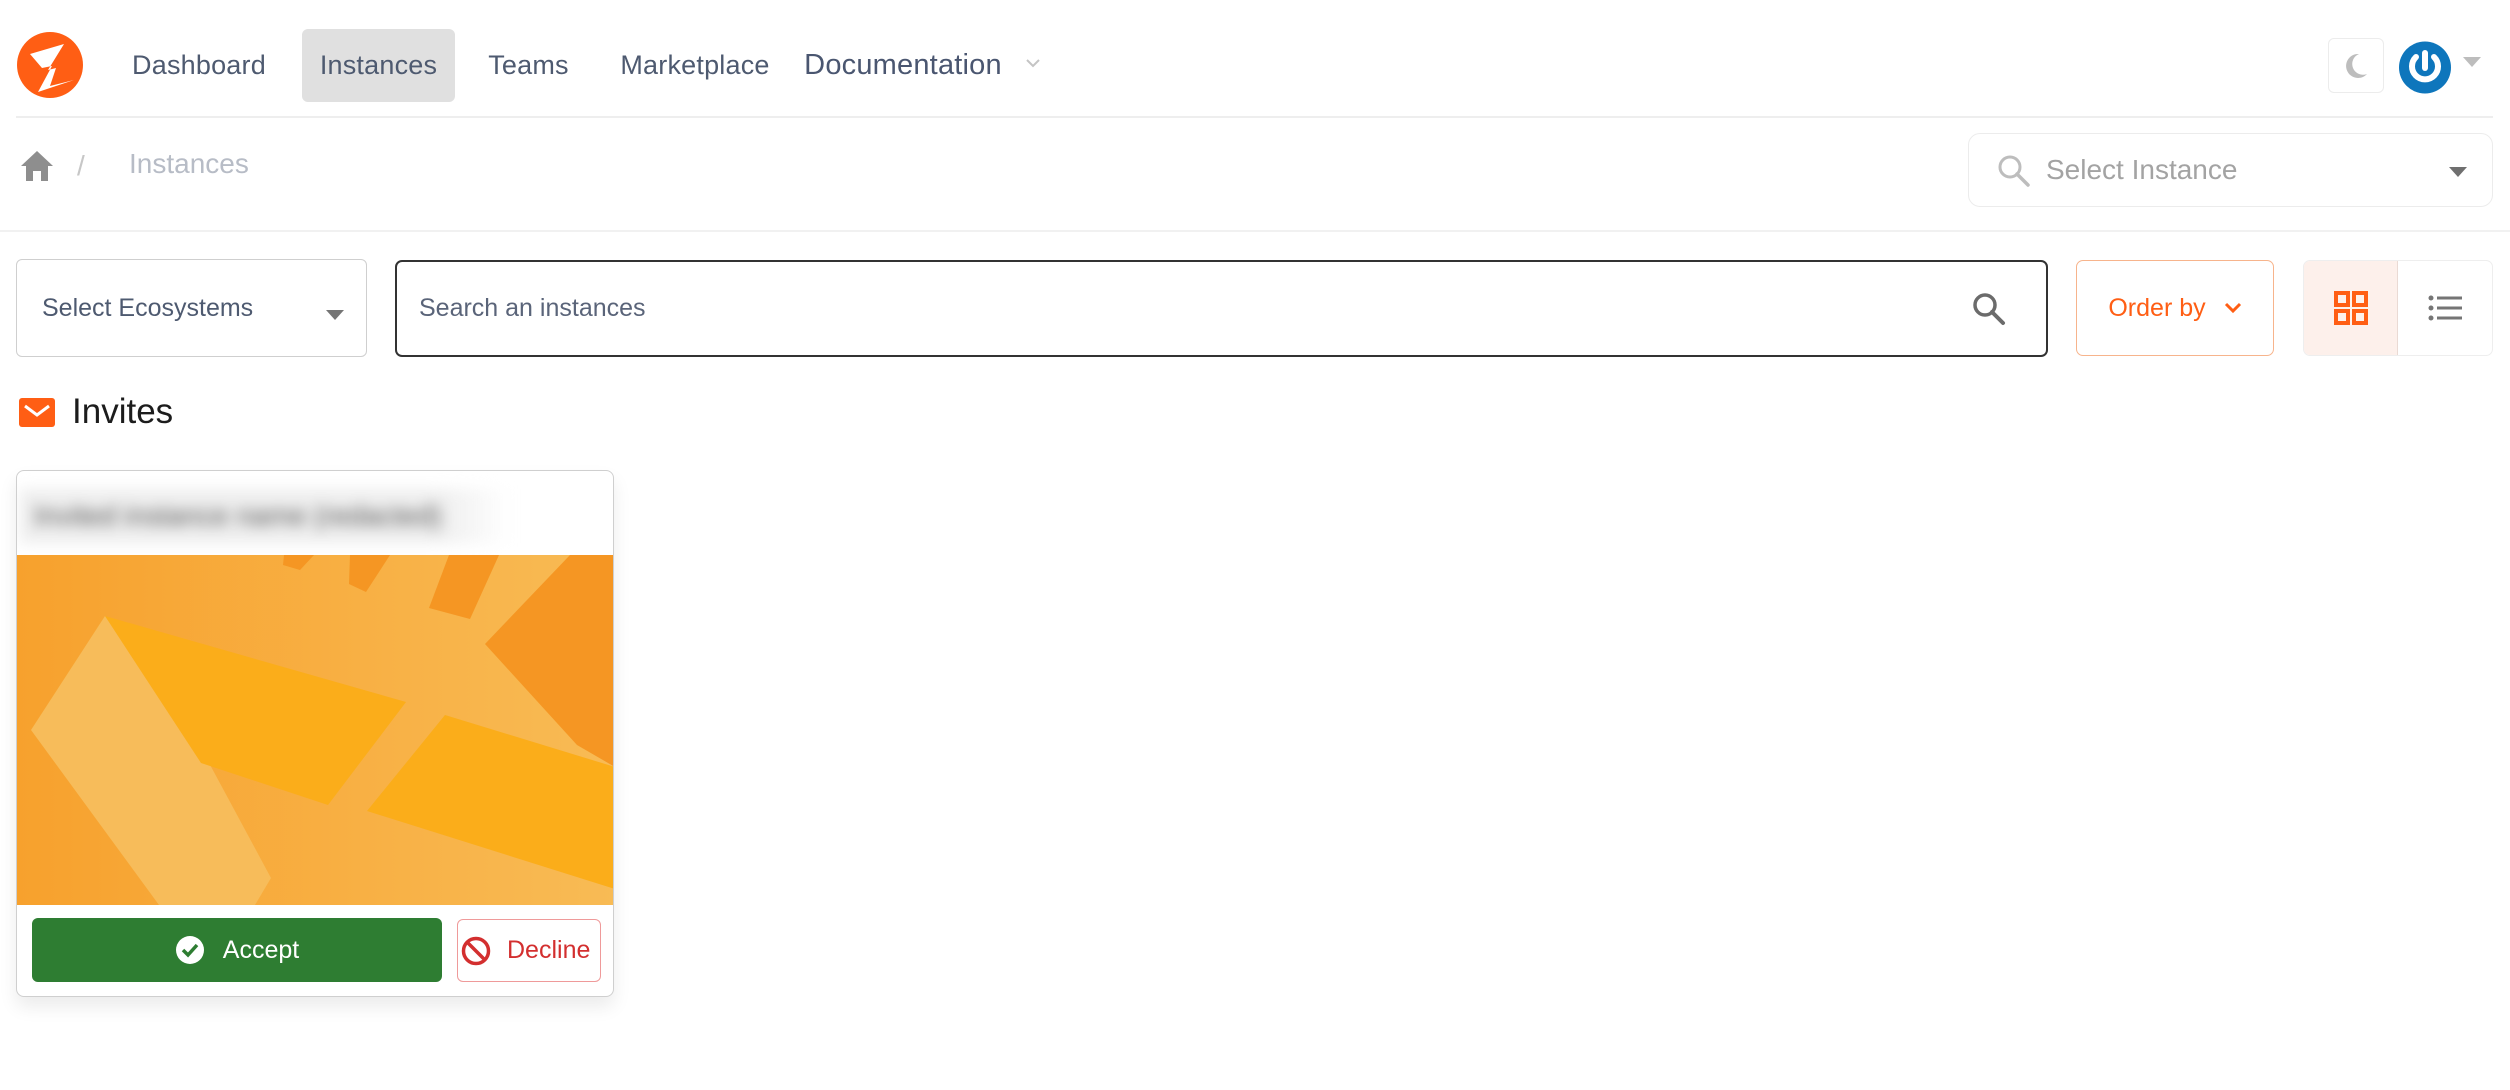 The image size is (2510, 1090). I want to click on accept-label: Accept, so click(261, 949).